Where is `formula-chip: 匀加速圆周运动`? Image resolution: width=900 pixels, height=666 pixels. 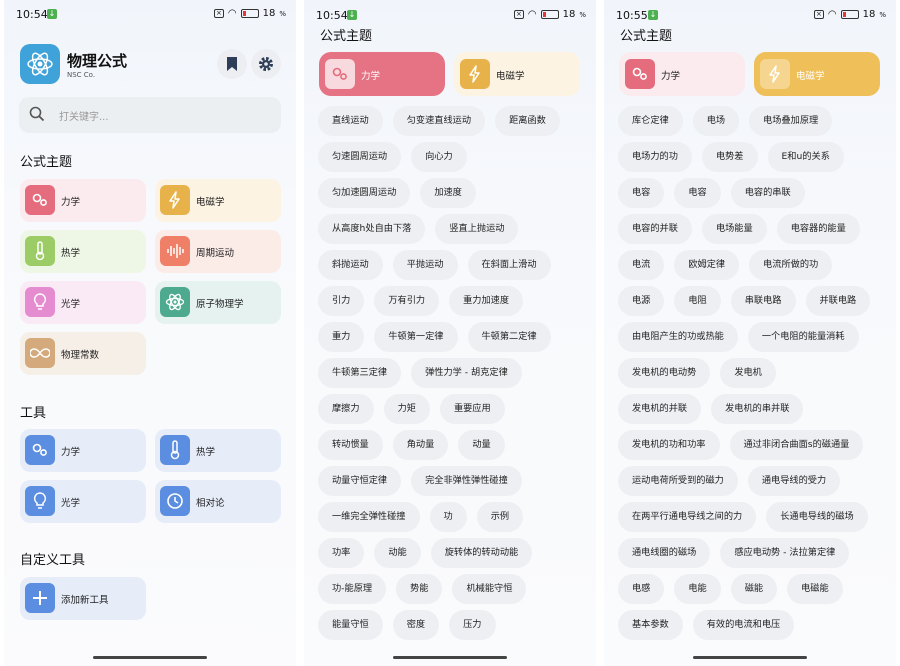
formula-chip: 匀加速圆周运动 is located at coordinates (364, 193).